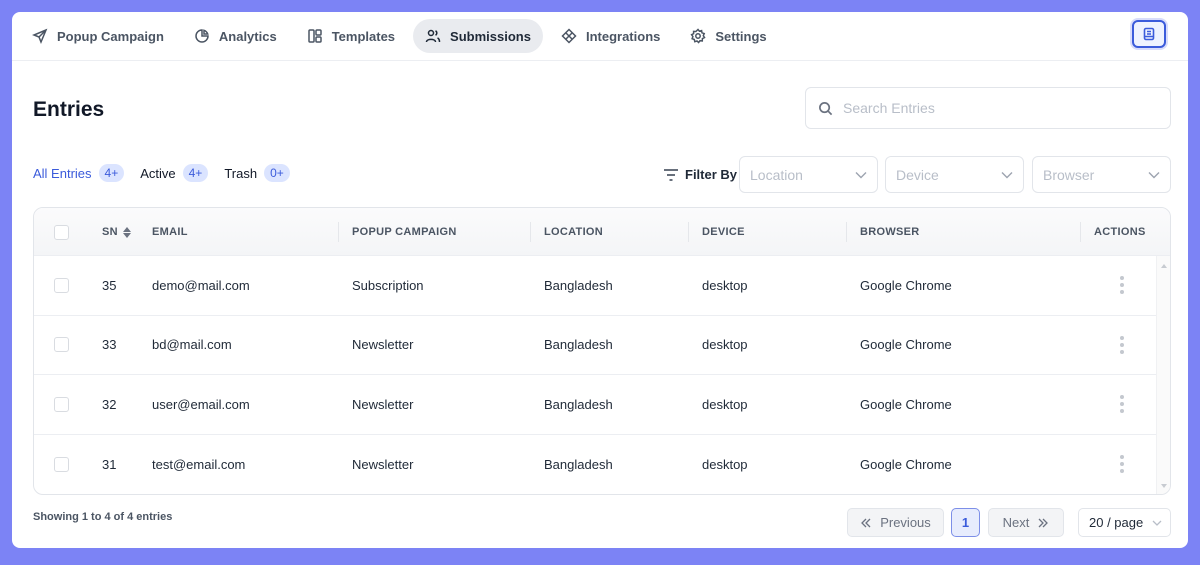 This screenshot has width=1200, height=565. I want to click on browser-select: Browser, so click(1101, 174).